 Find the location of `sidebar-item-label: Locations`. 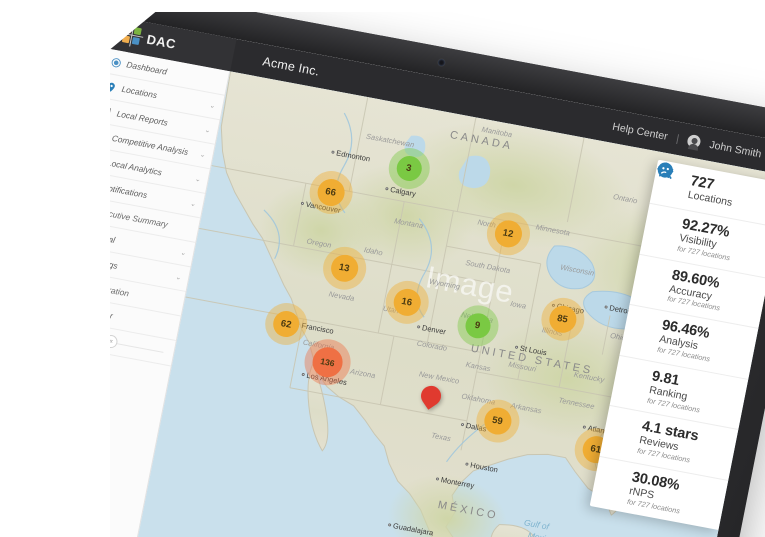

sidebar-item-label: Locations is located at coordinates (139, 92).